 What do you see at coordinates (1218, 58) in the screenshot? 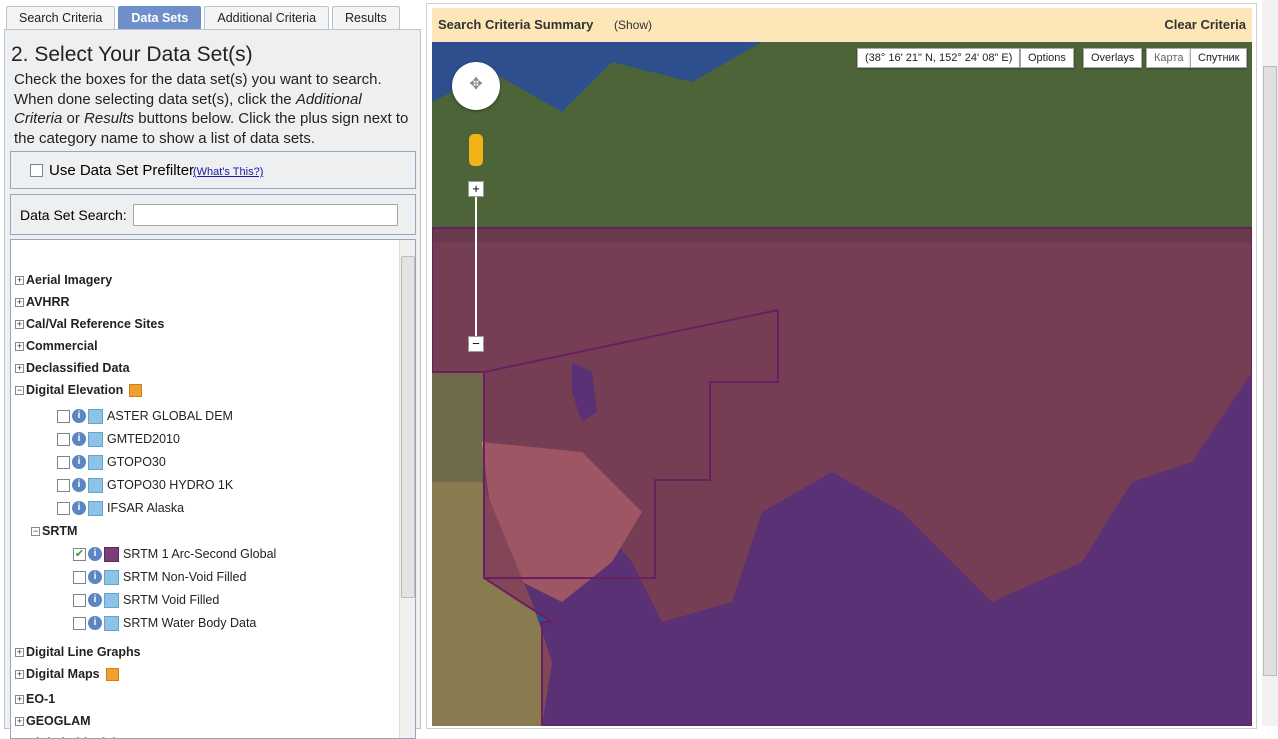
I see `satellite-type-button: Спутник` at bounding box center [1218, 58].